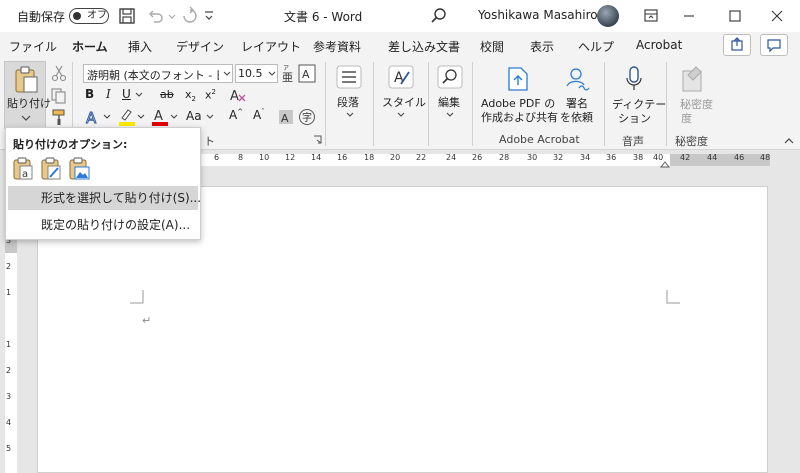  I want to click on close-icon, so click(777, 16).